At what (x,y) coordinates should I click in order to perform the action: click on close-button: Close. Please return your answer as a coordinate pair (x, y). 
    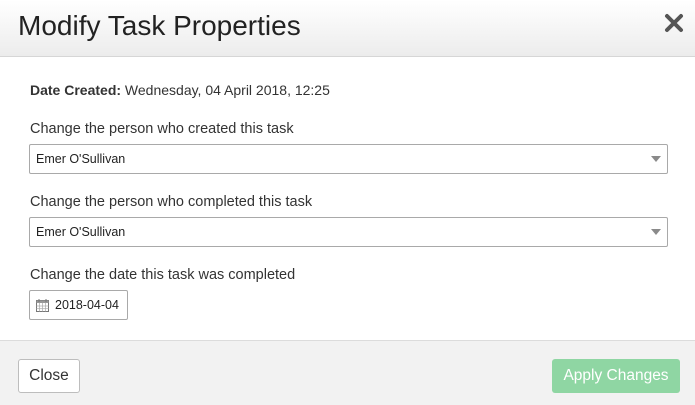
    Looking at the image, I should click on (49, 376).